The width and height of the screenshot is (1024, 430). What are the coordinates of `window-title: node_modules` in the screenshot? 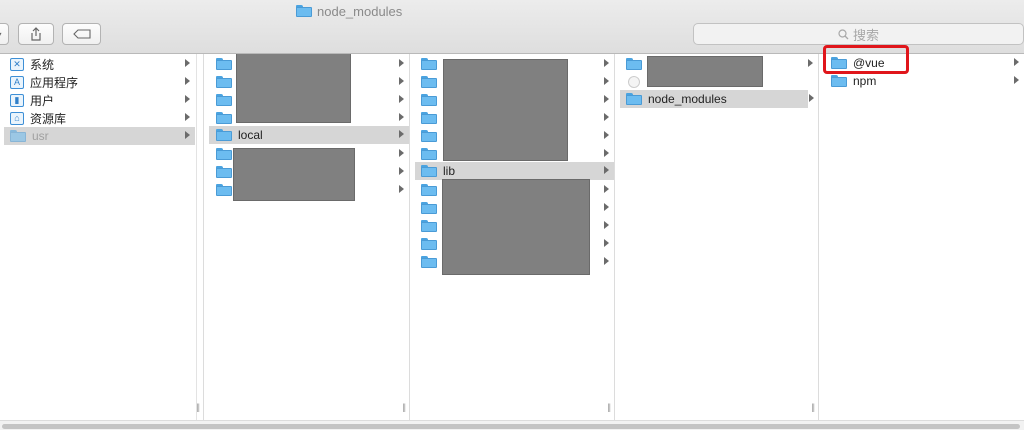 It's located at (349, 11).